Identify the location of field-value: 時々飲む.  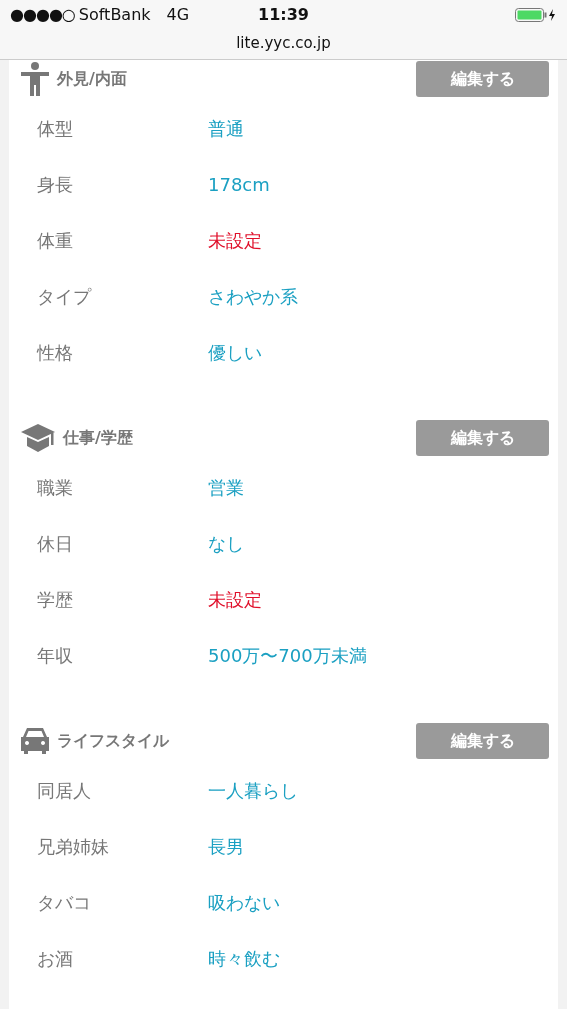
(244, 958).